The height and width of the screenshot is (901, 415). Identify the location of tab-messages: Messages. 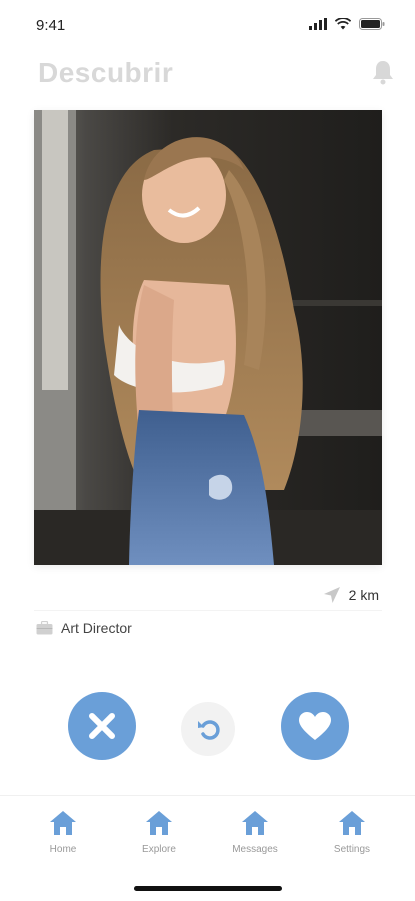
(255, 832).